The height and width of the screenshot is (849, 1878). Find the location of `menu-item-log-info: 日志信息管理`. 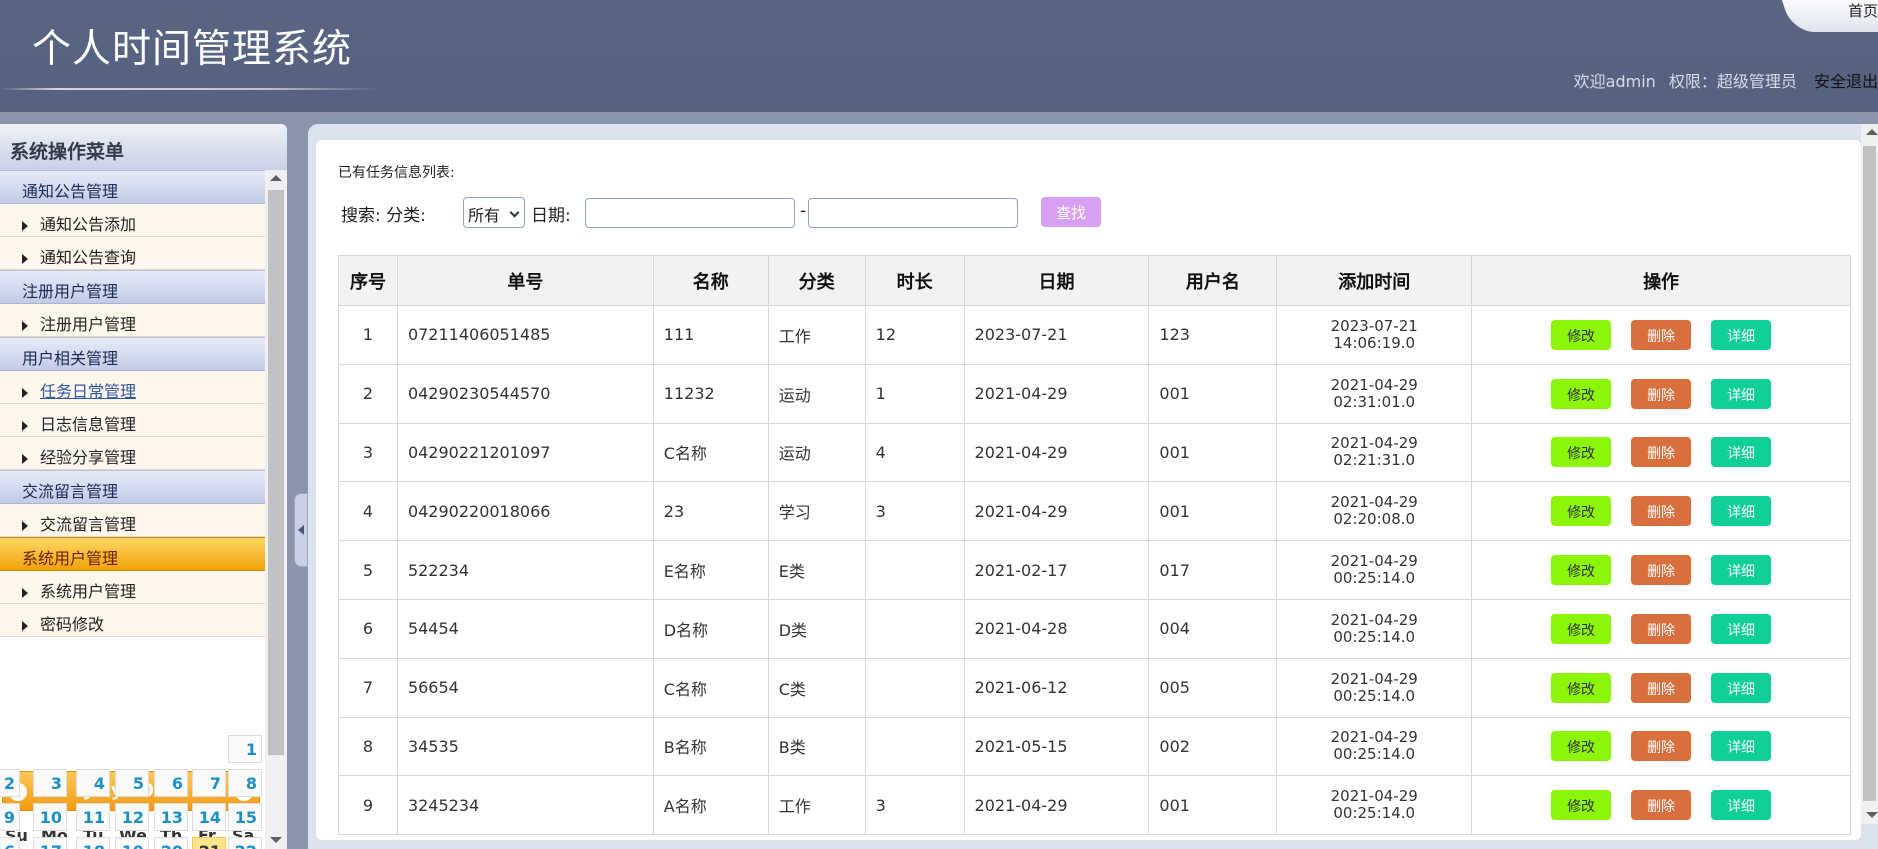

menu-item-log-info: 日志信息管理 is located at coordinates (132, 420).